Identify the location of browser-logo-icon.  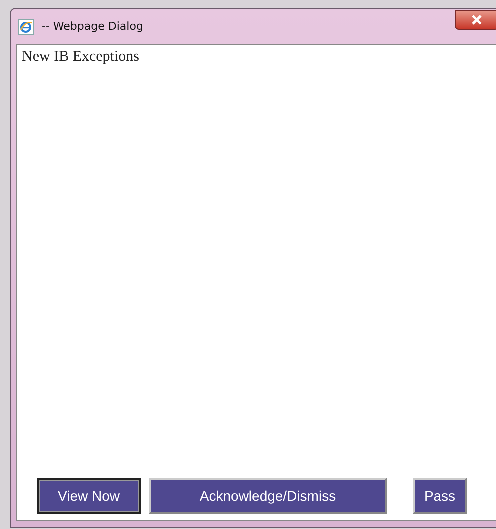
(26, 26).